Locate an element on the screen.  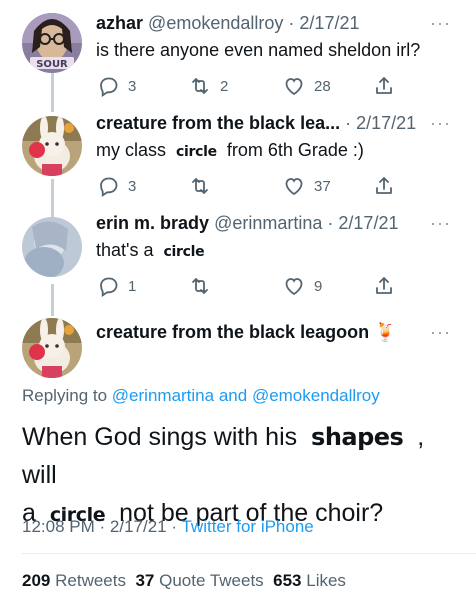
tweet-text: my class circle from 6th Grade :) is located at coordinates (230, 150).